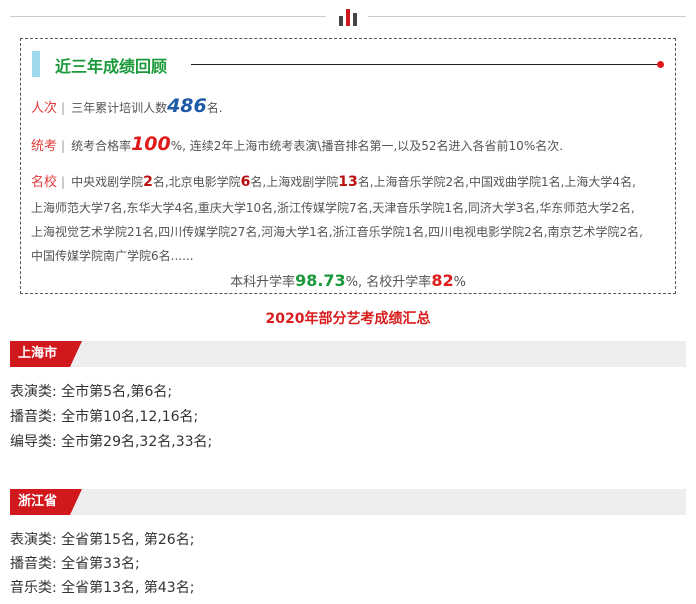  Describe the element at coordinates (348, 502) in the screenshot. I see `region-header-zhejiang: 浙江省` at that location.